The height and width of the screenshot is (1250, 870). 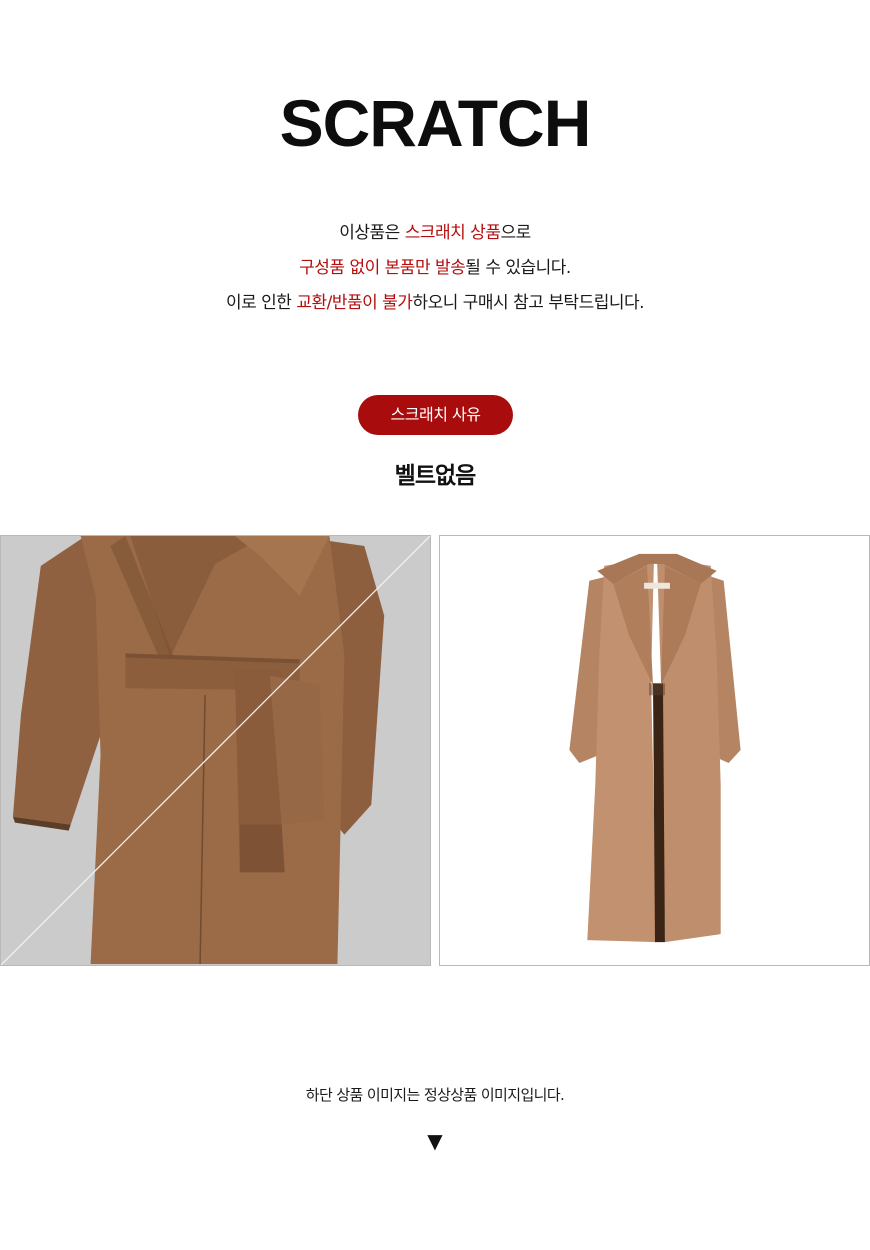 What do you see at coordinates (435, 1141) in the screenshot?
I see `down-arrow-icon: ▼` at bounding box center [435, 1141].